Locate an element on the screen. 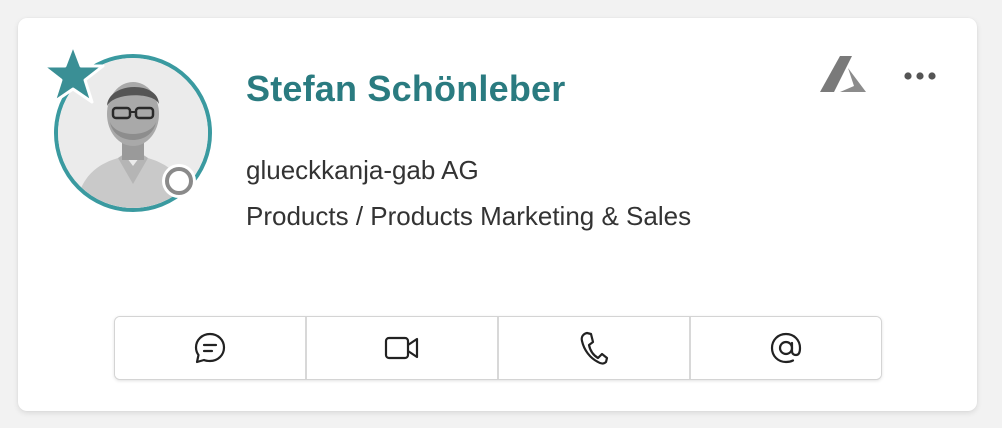 The image size is (1002, 428). chat-button is located at coordinates (211, 348).